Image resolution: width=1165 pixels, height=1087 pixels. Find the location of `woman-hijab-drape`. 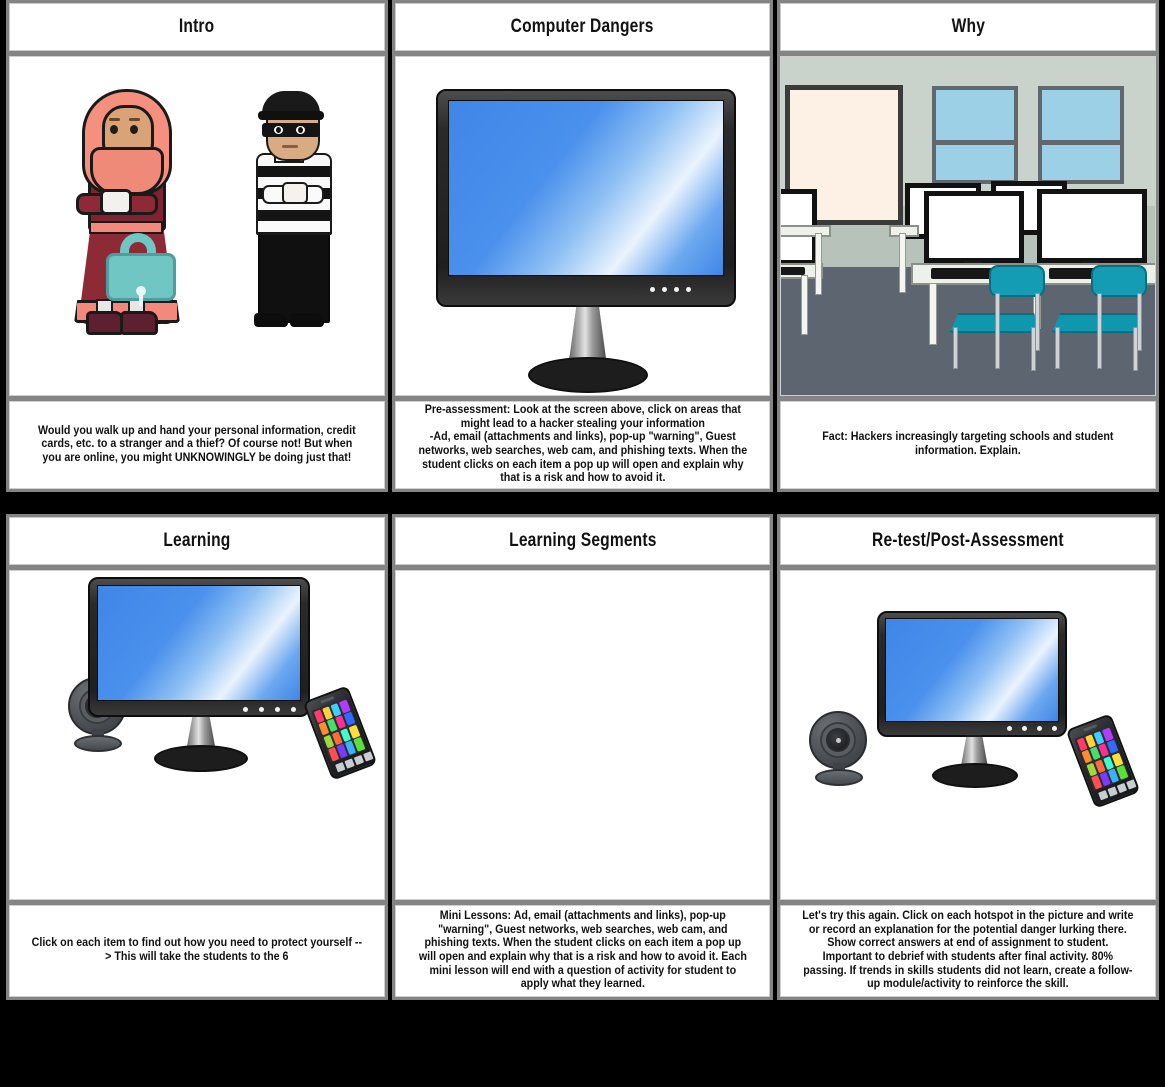

woman-hijab-drape is located at coordinates (127, 171).